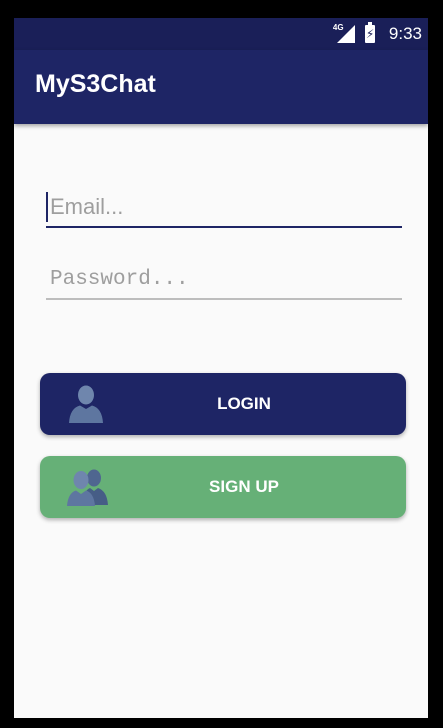 The image size is (443, 728). Describe the element at coordinates (224, 280) in the screenshot. I see `password-field` at that location.